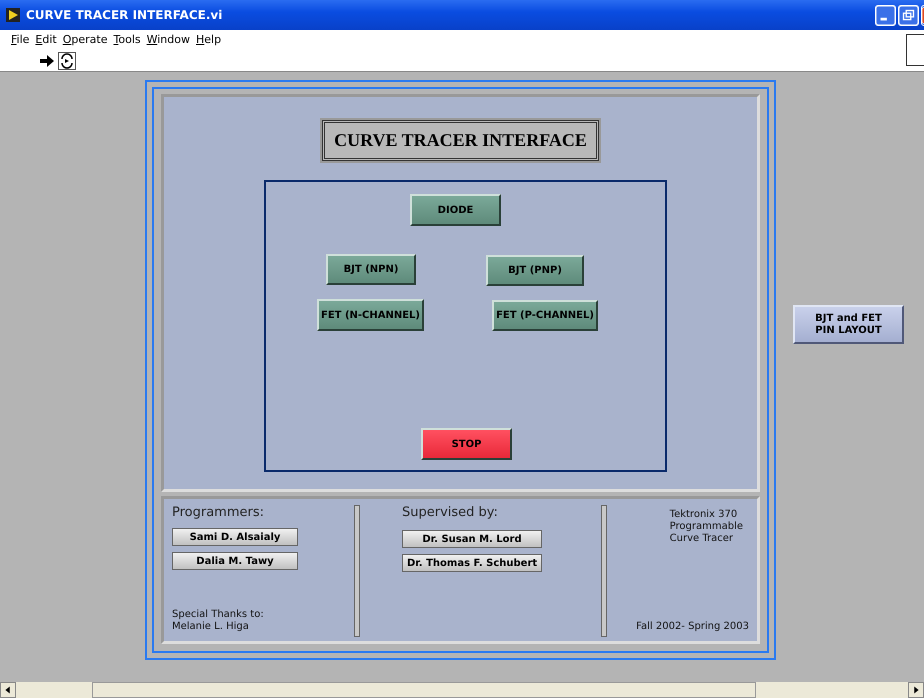 The height and width of the screenshot is (698, 924). What do you see at coordinates (20, 41) in the screenshot?
I see `menu-item: File` at bounding box center [20, 41].